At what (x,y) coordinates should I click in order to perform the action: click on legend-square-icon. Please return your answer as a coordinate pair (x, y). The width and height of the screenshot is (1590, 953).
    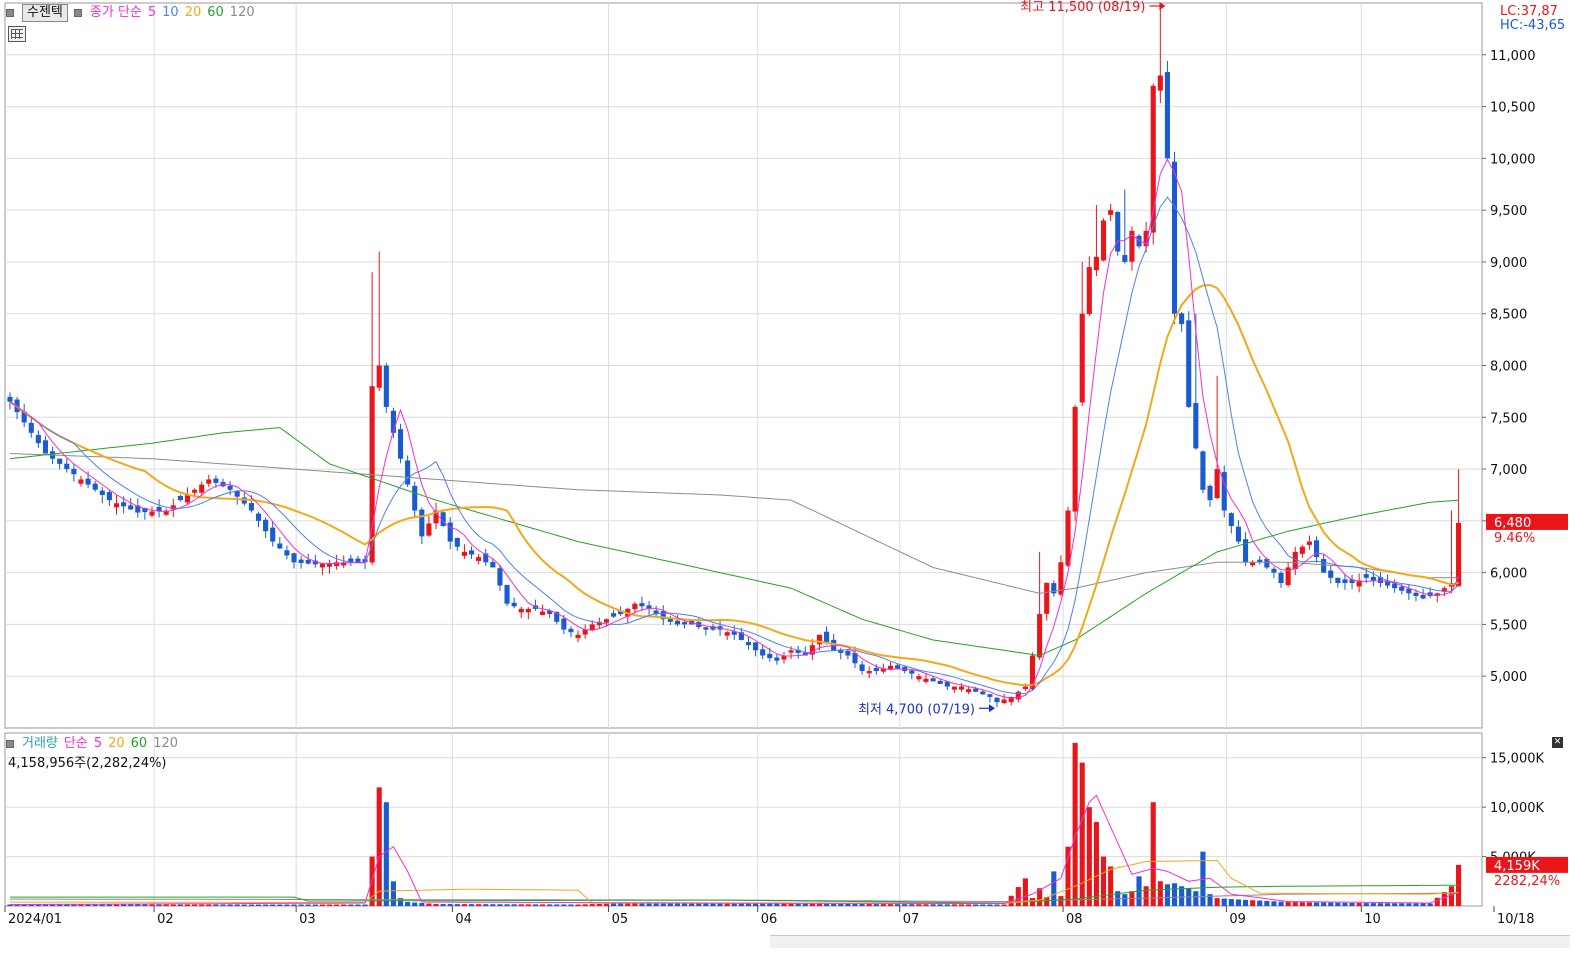
    Looking at the image, I should click on (10, 744).